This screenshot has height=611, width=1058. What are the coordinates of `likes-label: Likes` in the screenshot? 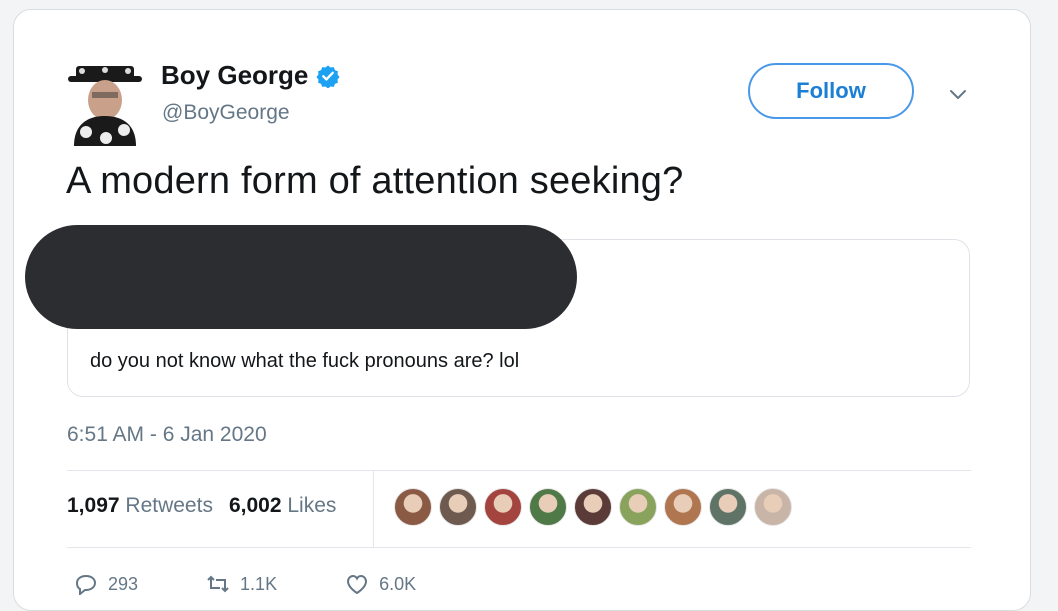 It's located at (312, 505).